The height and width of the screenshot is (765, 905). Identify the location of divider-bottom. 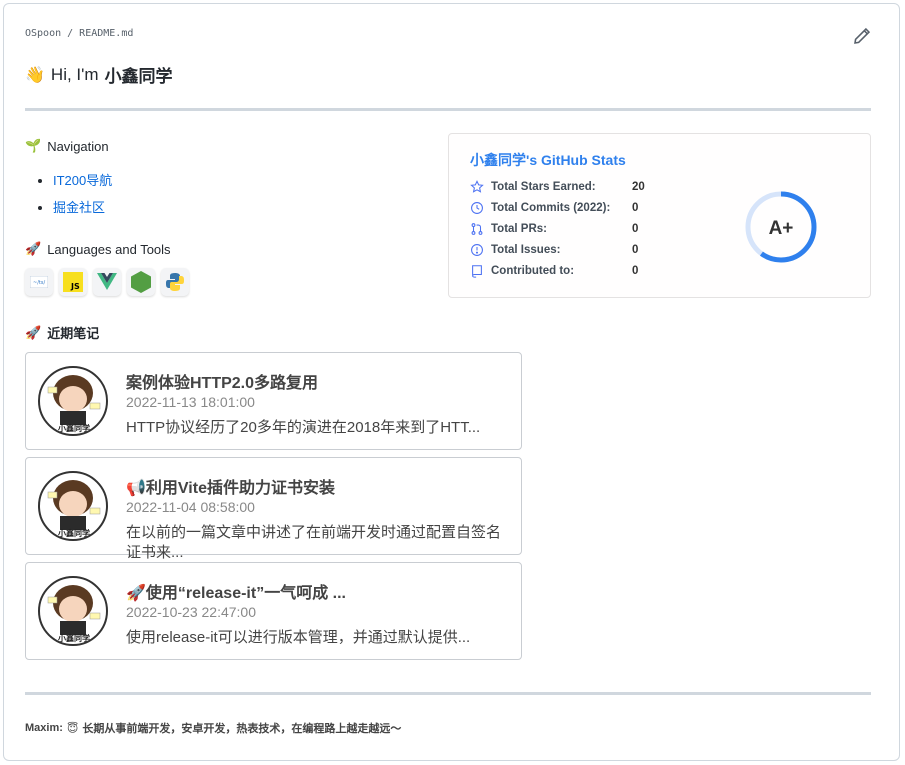
(448, 693).